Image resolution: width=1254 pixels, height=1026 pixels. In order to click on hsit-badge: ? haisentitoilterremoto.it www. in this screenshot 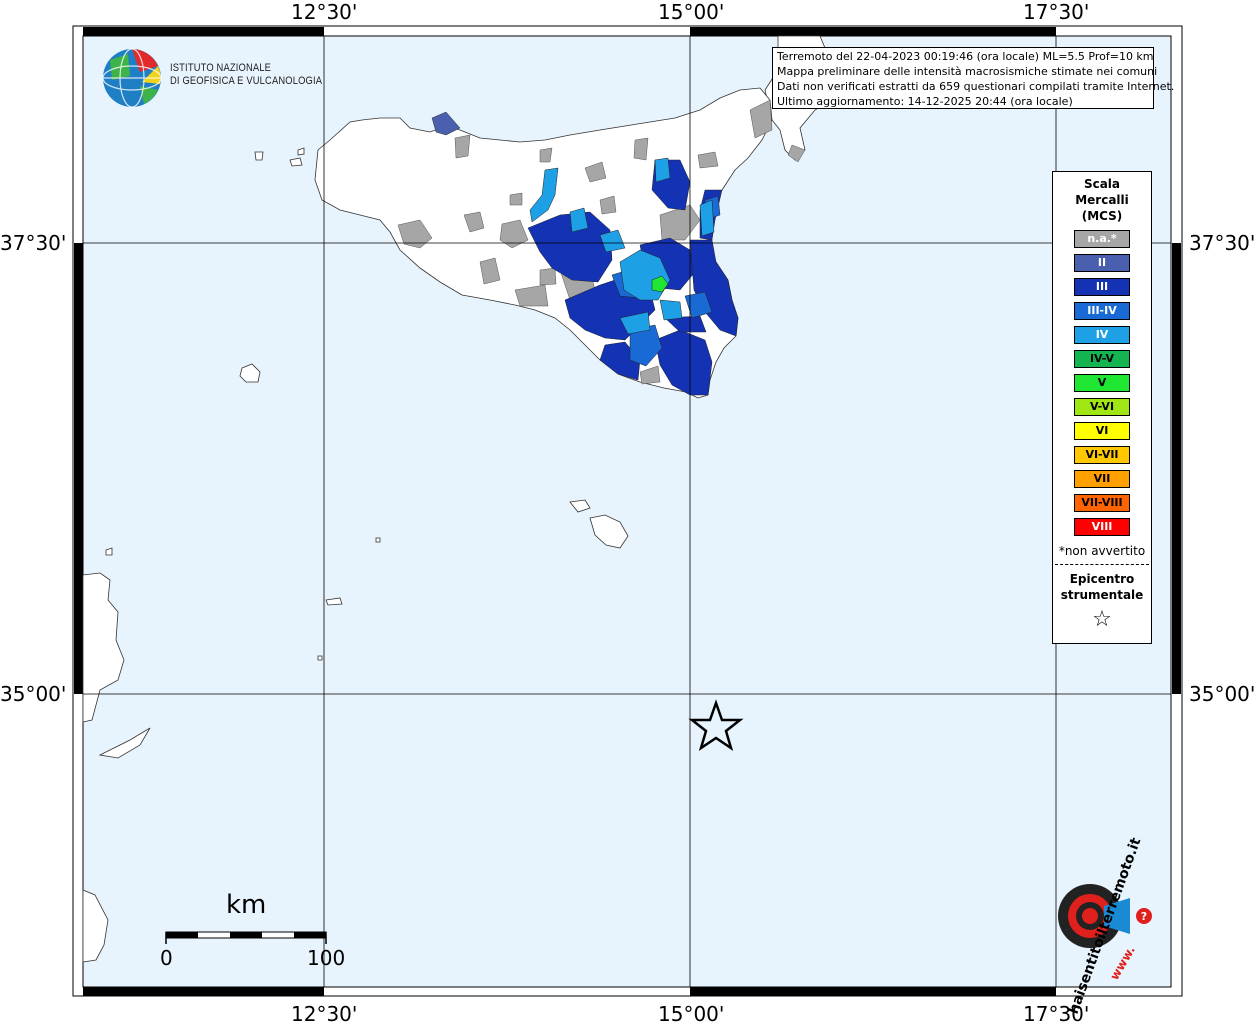, I will do `click(1095, 926)`.